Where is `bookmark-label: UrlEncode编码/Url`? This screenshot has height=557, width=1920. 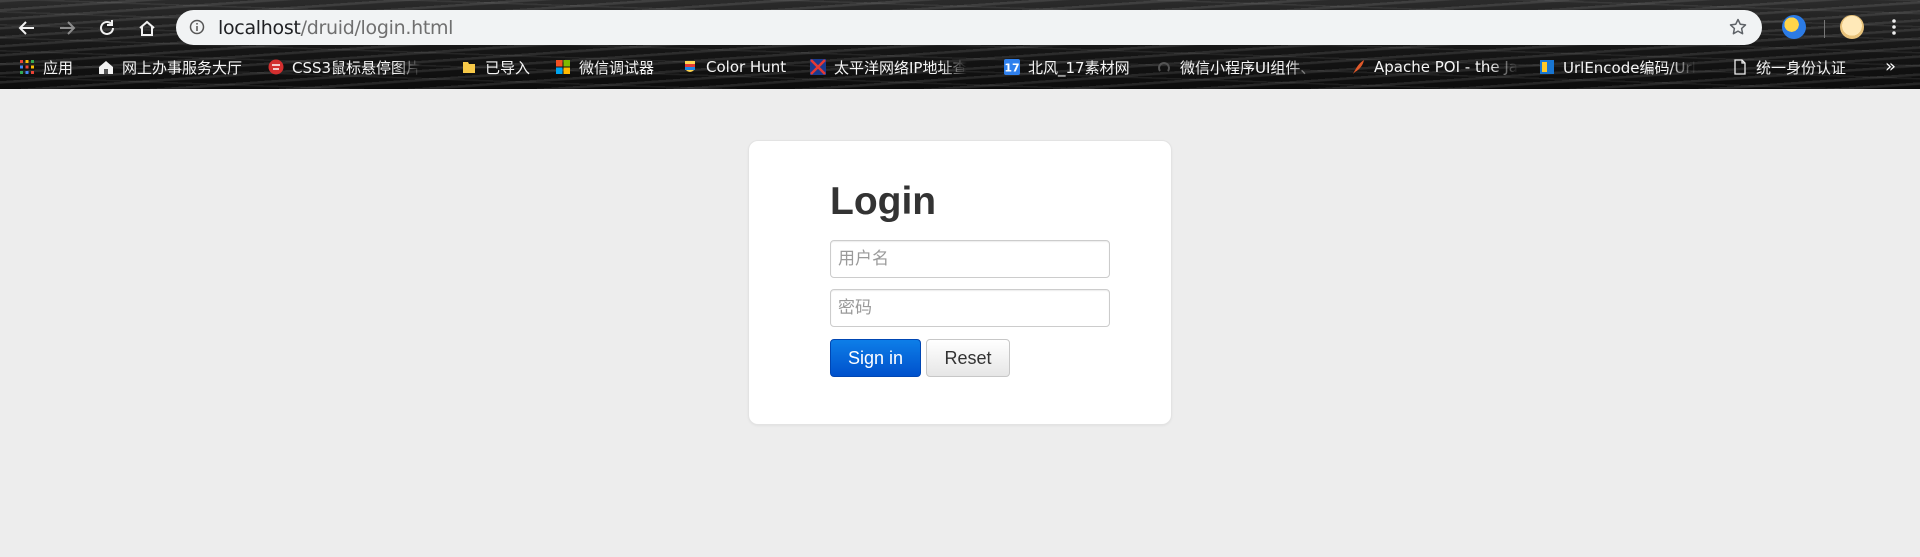 bookmark-label: UrlEncode编码/Url is located at coordinates (1629, 67).